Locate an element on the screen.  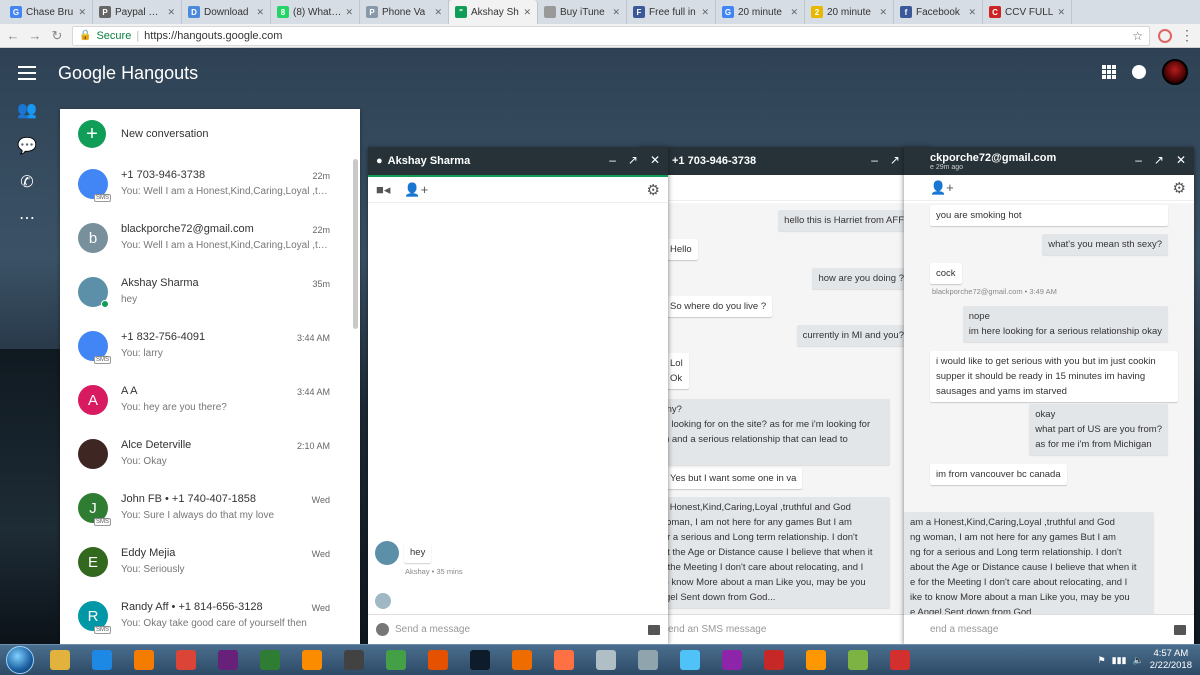
browser-menu-icon: ⋮ is located at coordinates (1187, 35).